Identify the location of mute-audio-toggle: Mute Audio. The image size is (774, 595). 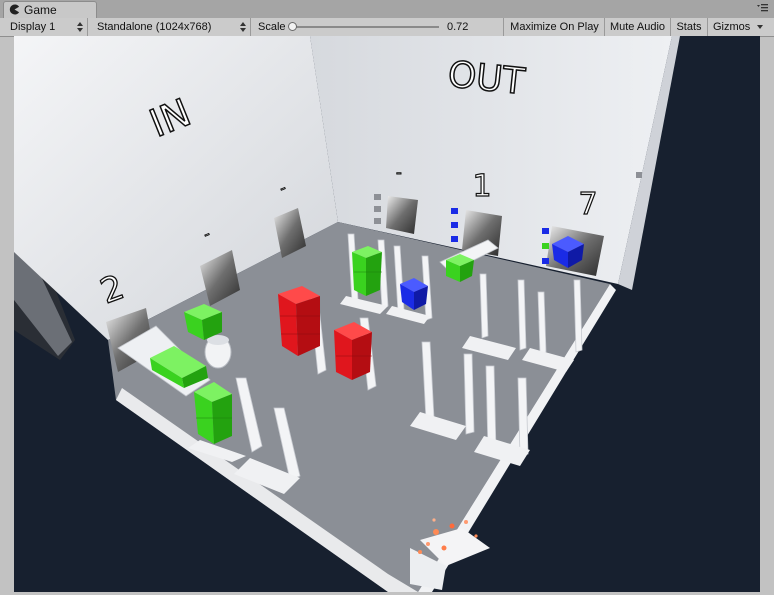
(638, 27).